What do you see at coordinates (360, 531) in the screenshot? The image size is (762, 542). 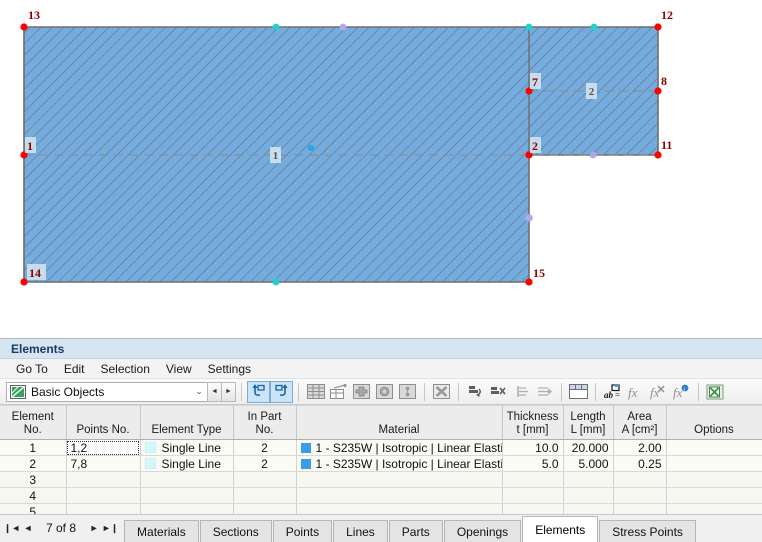 I see `tab-lines: Lines` at bounding box center [360, 531].